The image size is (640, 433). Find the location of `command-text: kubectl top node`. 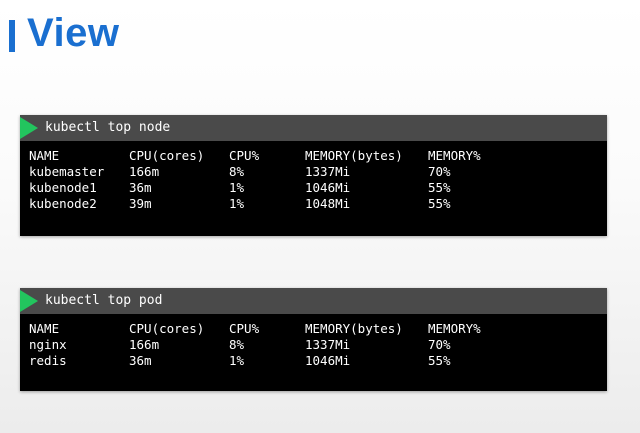

command-text: kubectl top node is located at coordinates (108, 127).